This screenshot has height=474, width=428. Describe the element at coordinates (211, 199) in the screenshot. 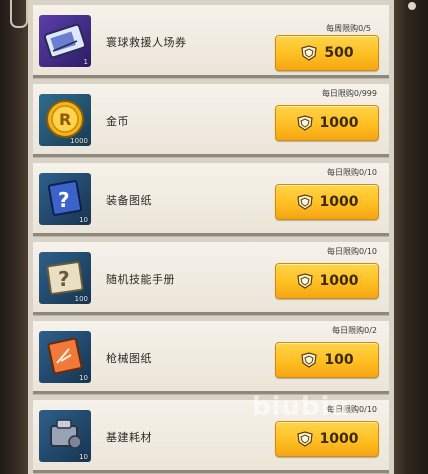

I see `shop-item-row: ? 10 装备图纸 每日限购0/10 1000` at that location.